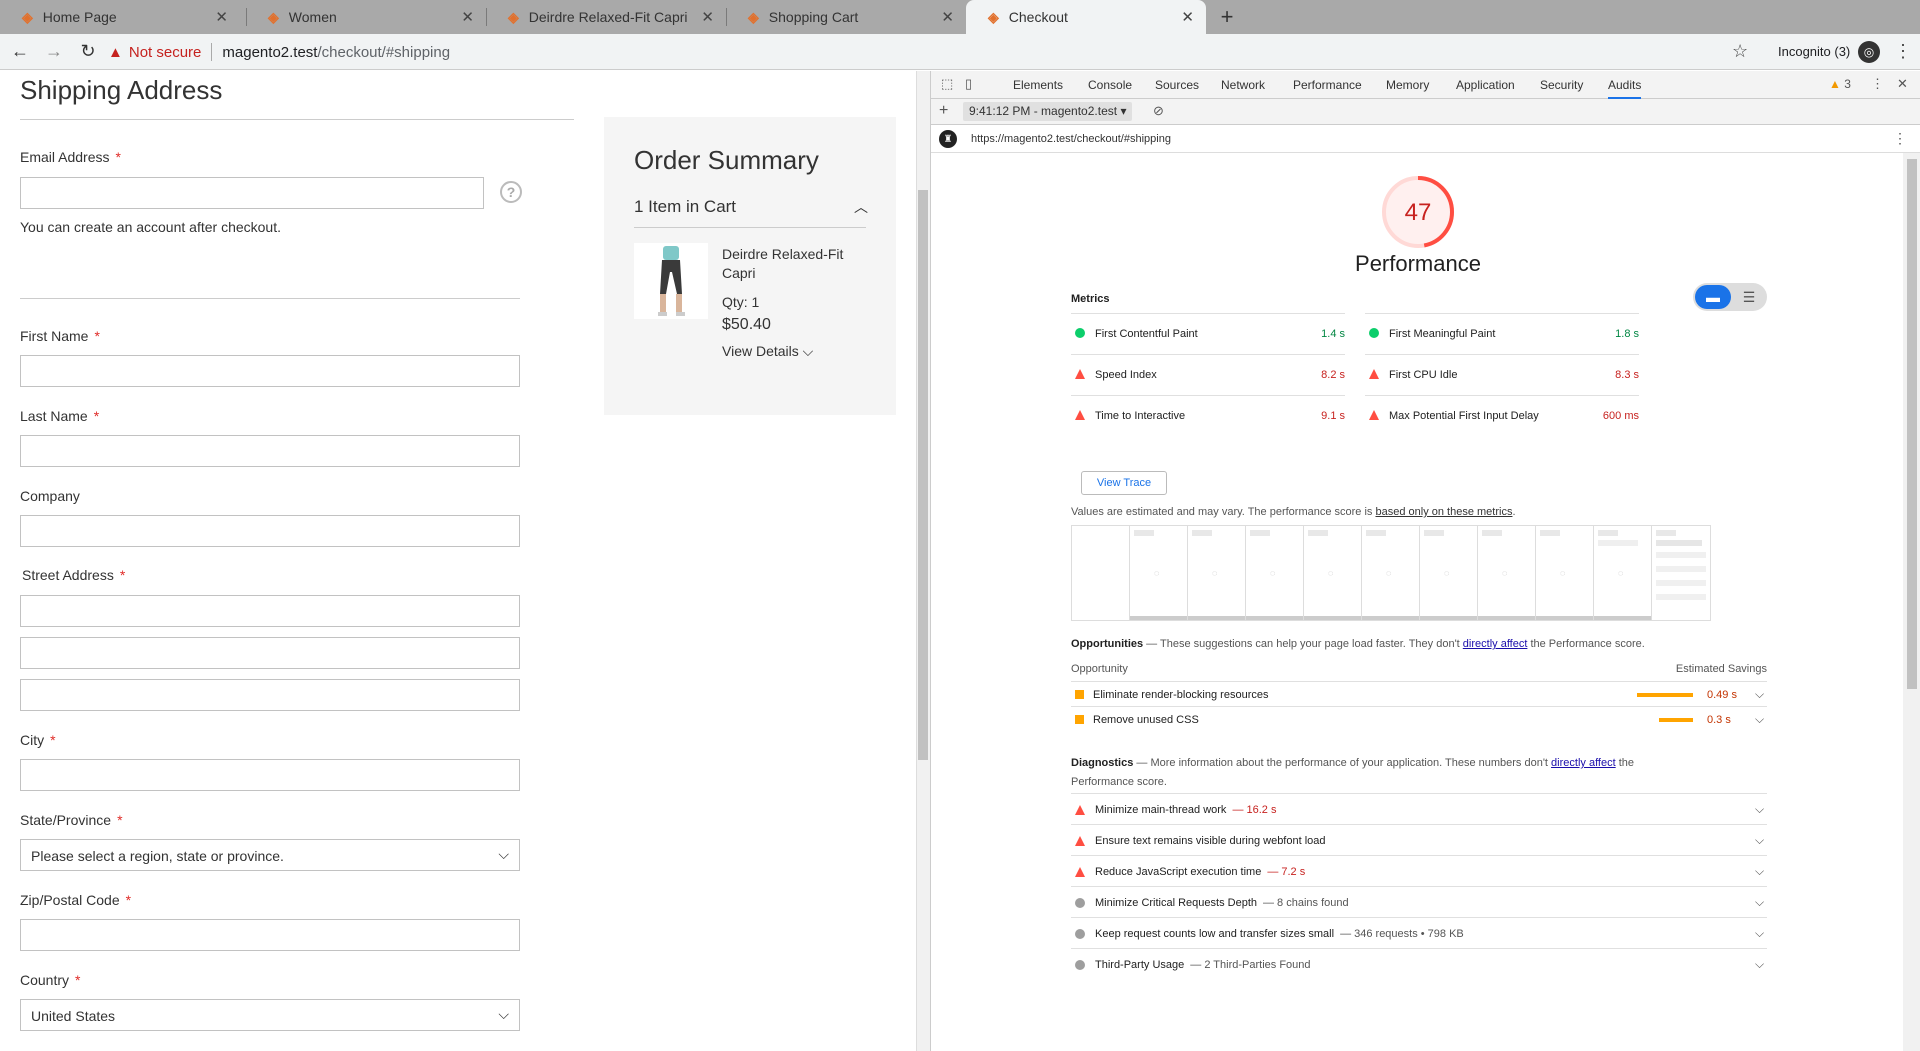 This screenshot has height=1051, width=1920. What do you see at coordinates (606, 17) in the screenshot?
I see `tab-deirdre-capri: ◈ Deirdre Relaxed-Fit Capri ✕` at bounding box center [606, 17].